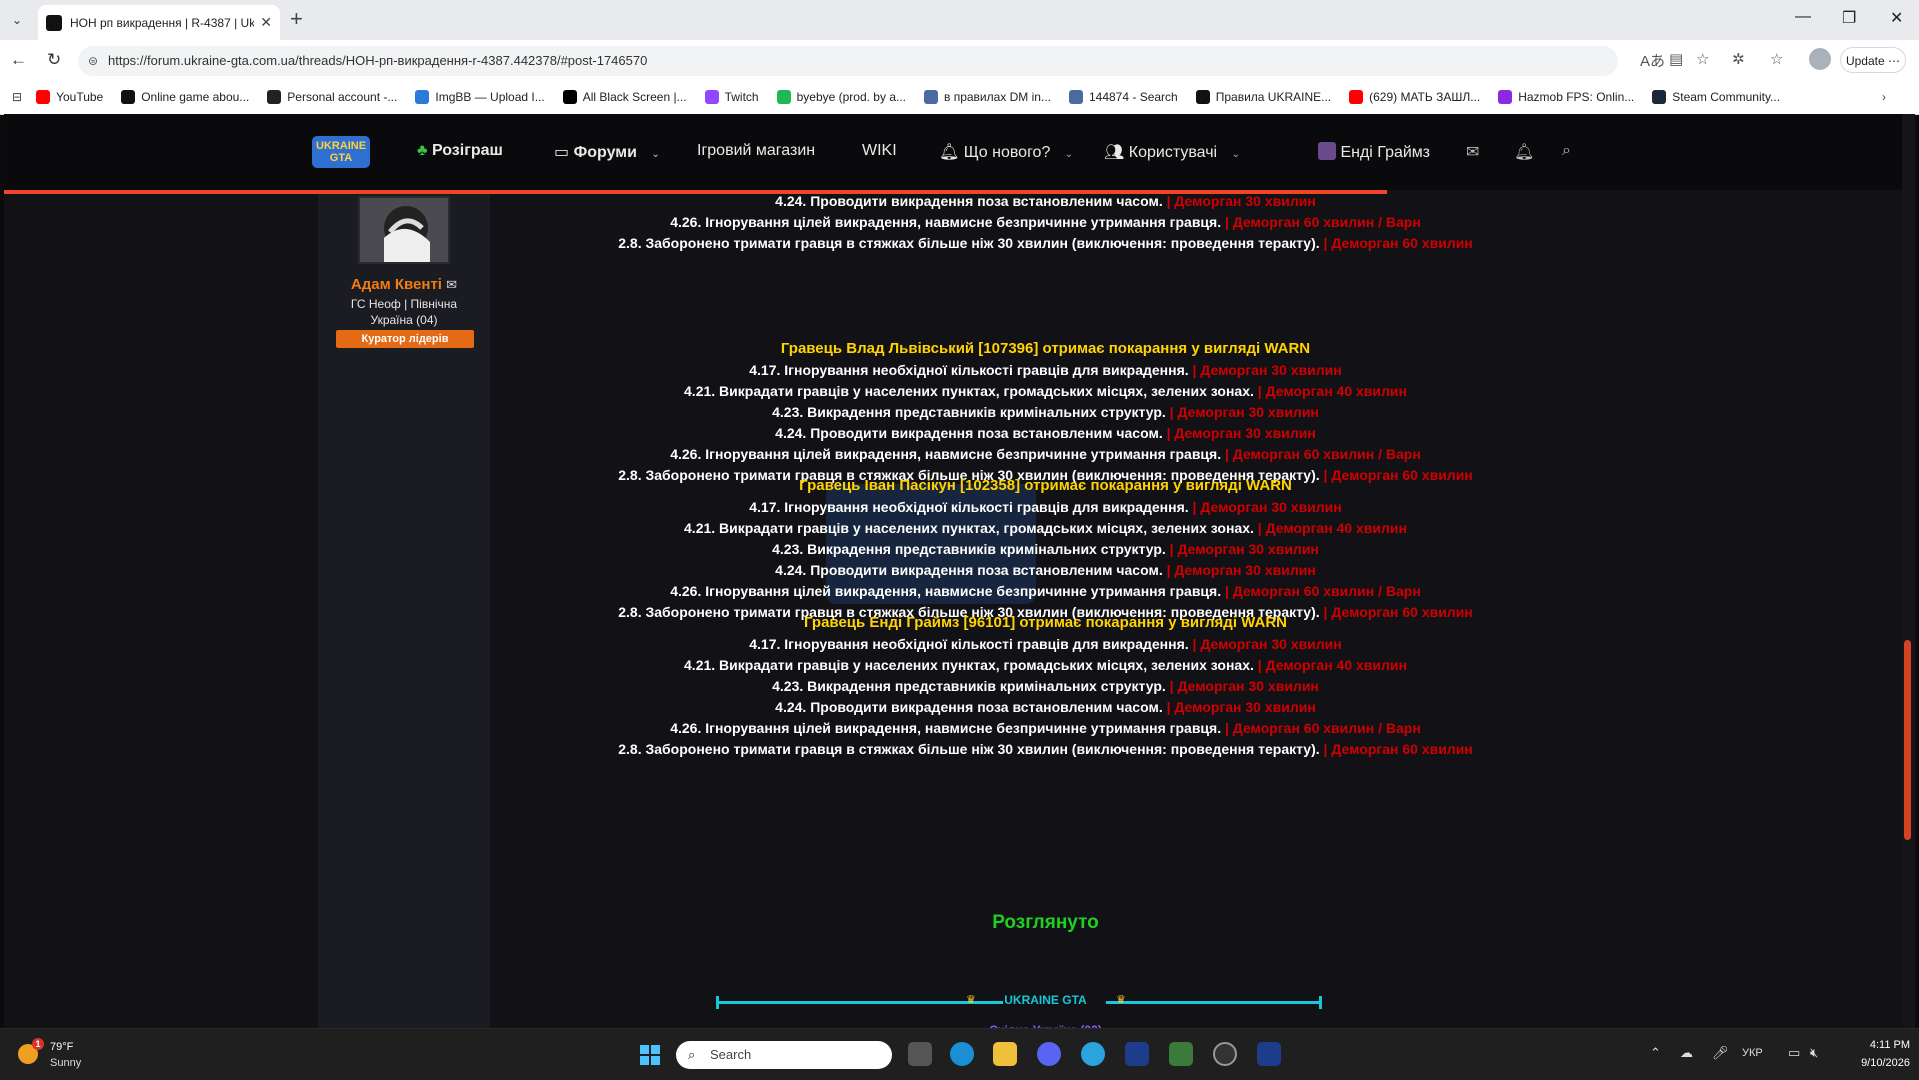  Describe the element at coordinates (1123, 97) in the screenshot. I see `bookmark-item: 144874 - Search` at that location.